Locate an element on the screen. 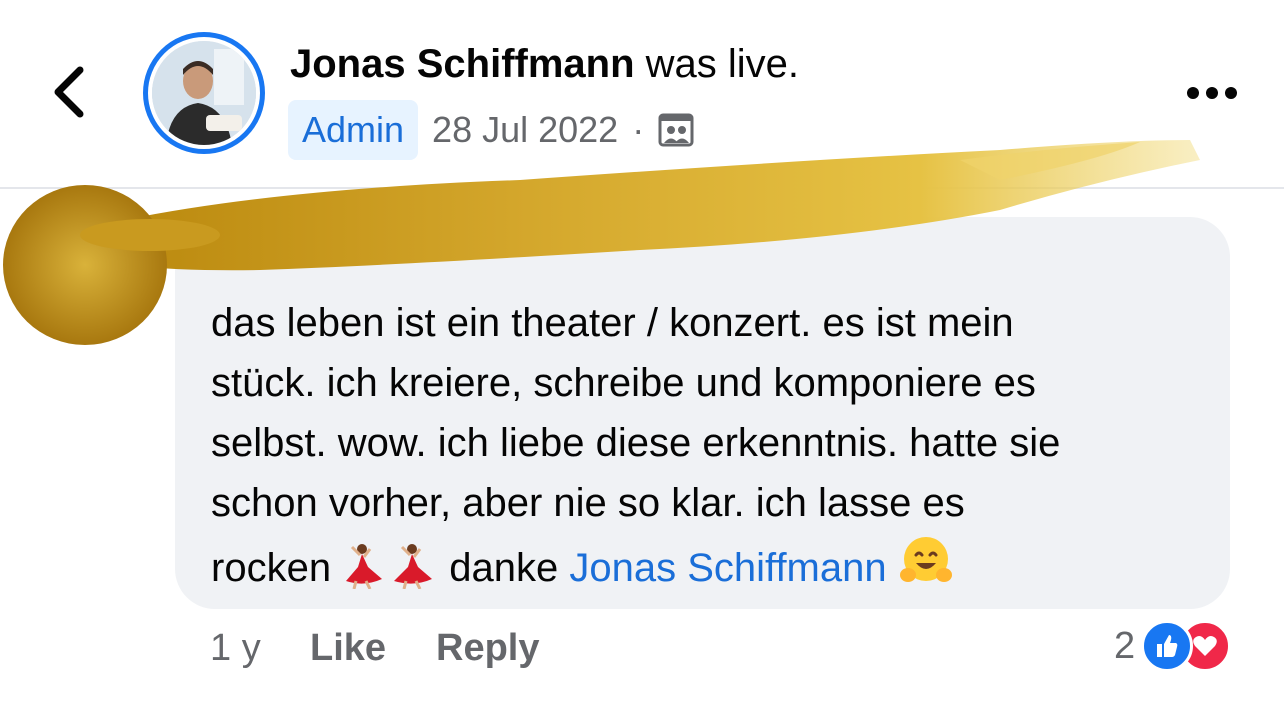 This screenshot has height=701, width=1284. more-horizontal-icon is located at coordinates (1212, 93).